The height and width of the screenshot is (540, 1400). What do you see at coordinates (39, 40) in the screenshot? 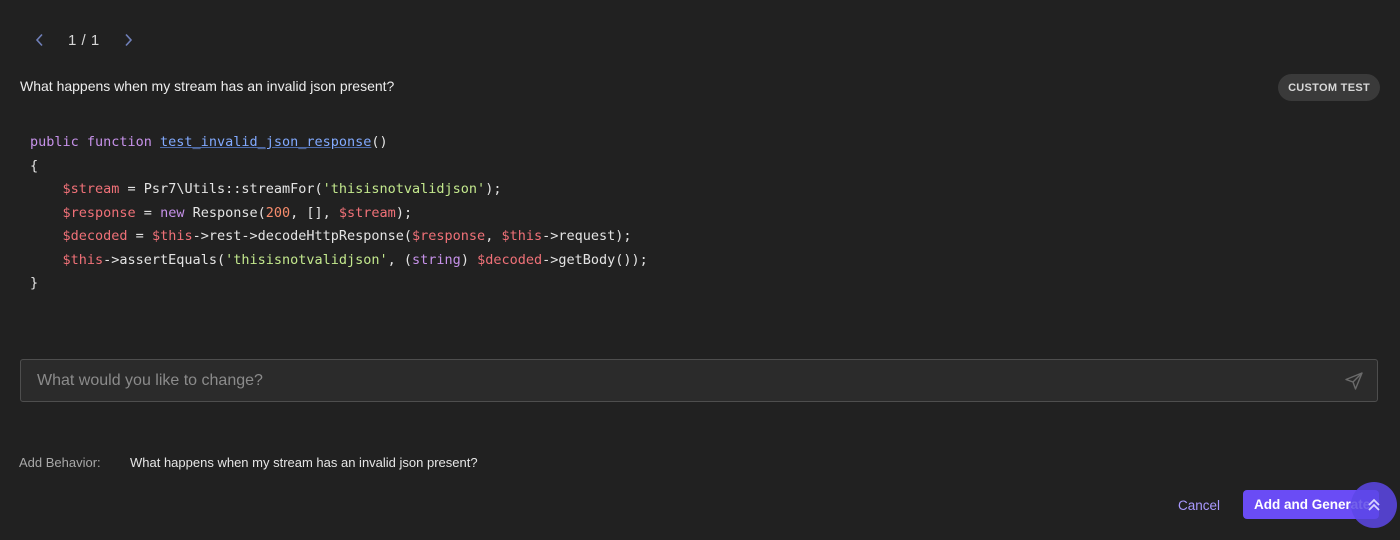
I see `chevron-left-icon` at bounding box center [39, 40].